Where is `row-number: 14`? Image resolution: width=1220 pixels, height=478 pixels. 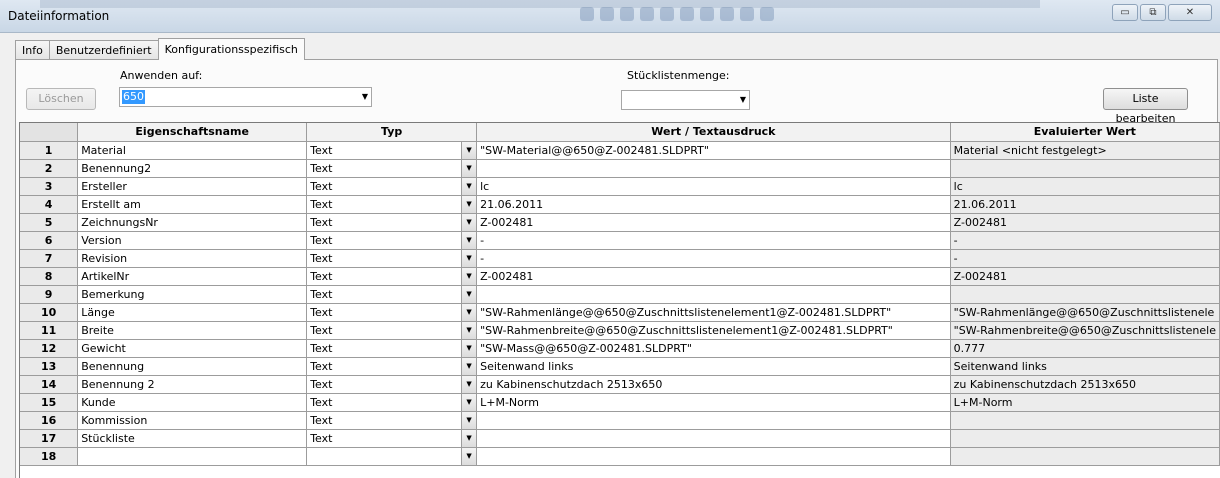
row-number: 14 is located at coordinates (49, 384).